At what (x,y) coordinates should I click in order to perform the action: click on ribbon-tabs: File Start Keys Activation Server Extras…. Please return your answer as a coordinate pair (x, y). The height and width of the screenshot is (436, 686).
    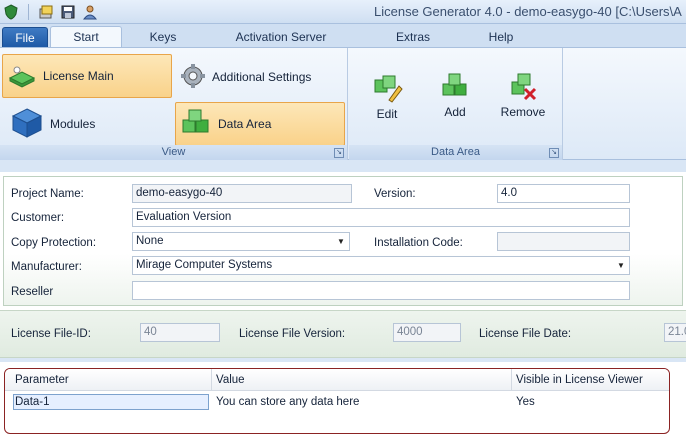
    Looking at the image, I should click on (343, 36).